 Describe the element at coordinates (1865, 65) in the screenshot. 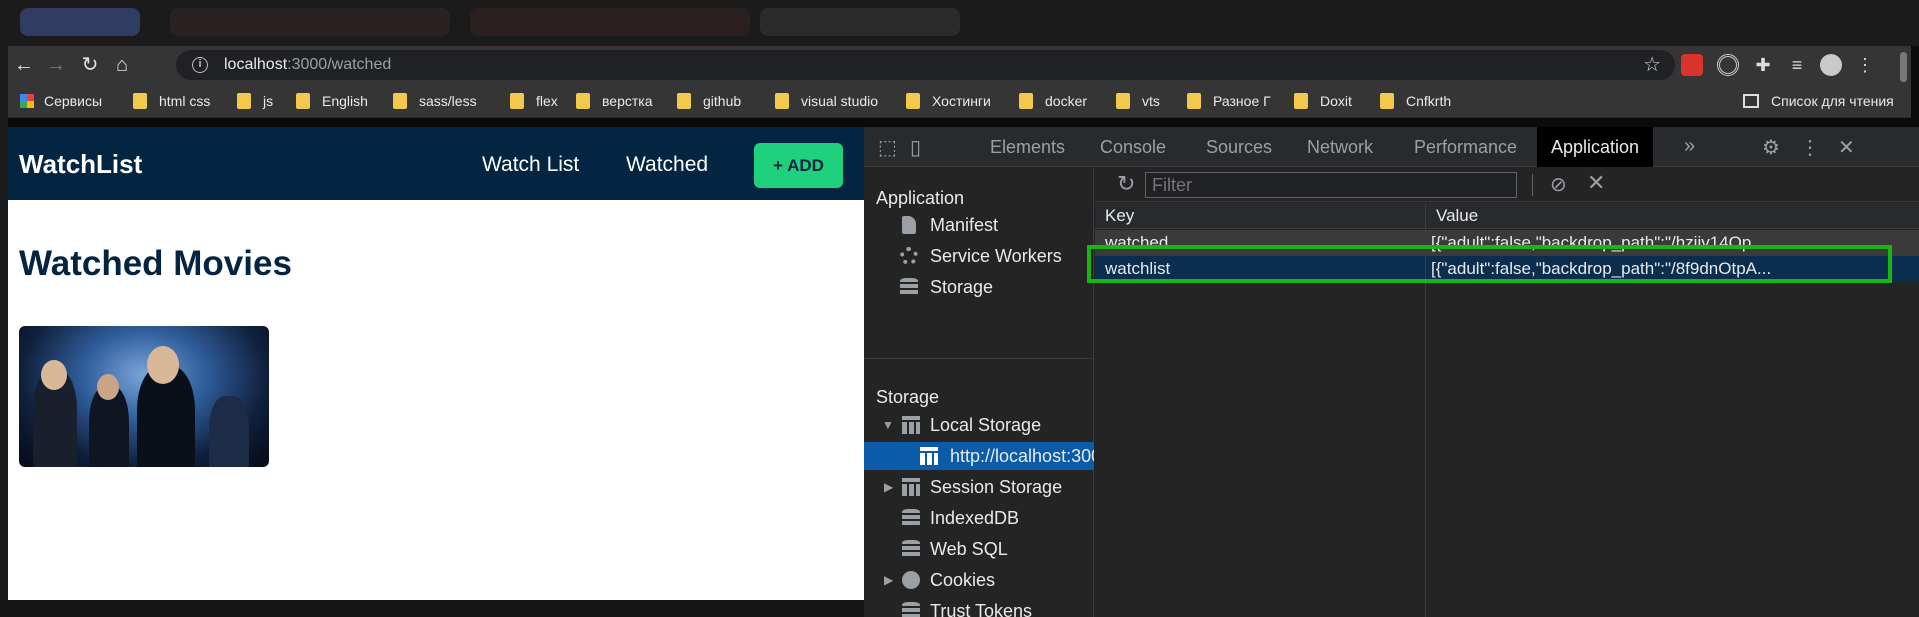

I see `chrome-menu-icon: ⋮` at that location.